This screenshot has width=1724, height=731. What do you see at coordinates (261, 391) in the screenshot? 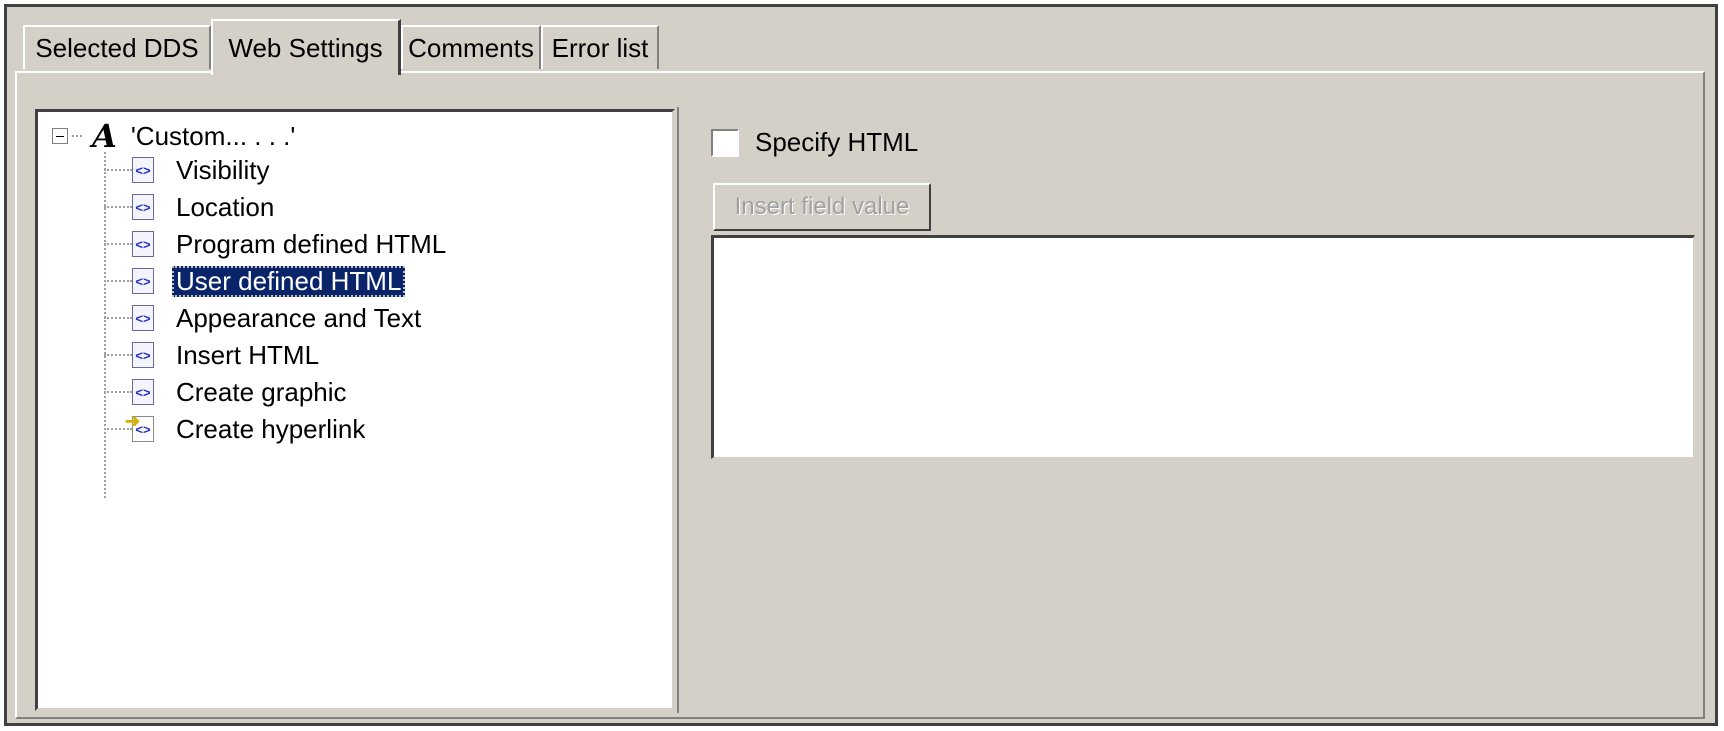
I see `tree-item-label: Create graphic` at bounding box center [261, 391].